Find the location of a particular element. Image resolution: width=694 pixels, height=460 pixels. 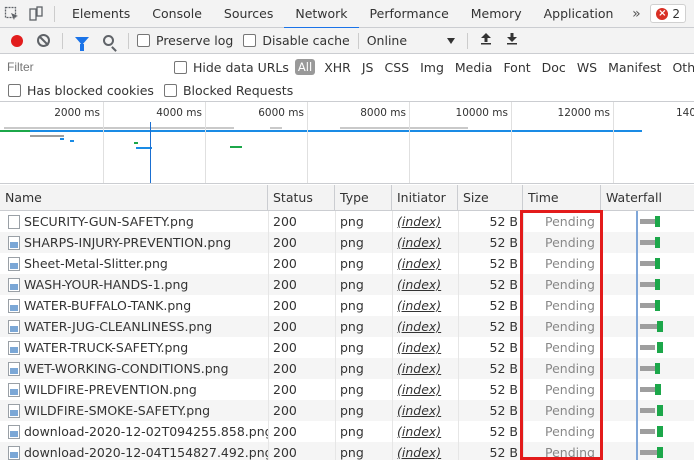

filter-type-other: Other is located at coordinates (683, 67).